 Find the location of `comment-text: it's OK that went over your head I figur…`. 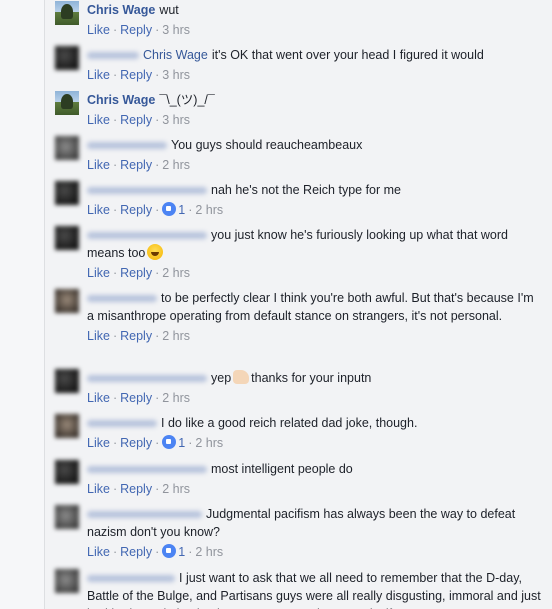

comment-text: it's OK that went over your head I figur… is located at coordinates (347, 55).